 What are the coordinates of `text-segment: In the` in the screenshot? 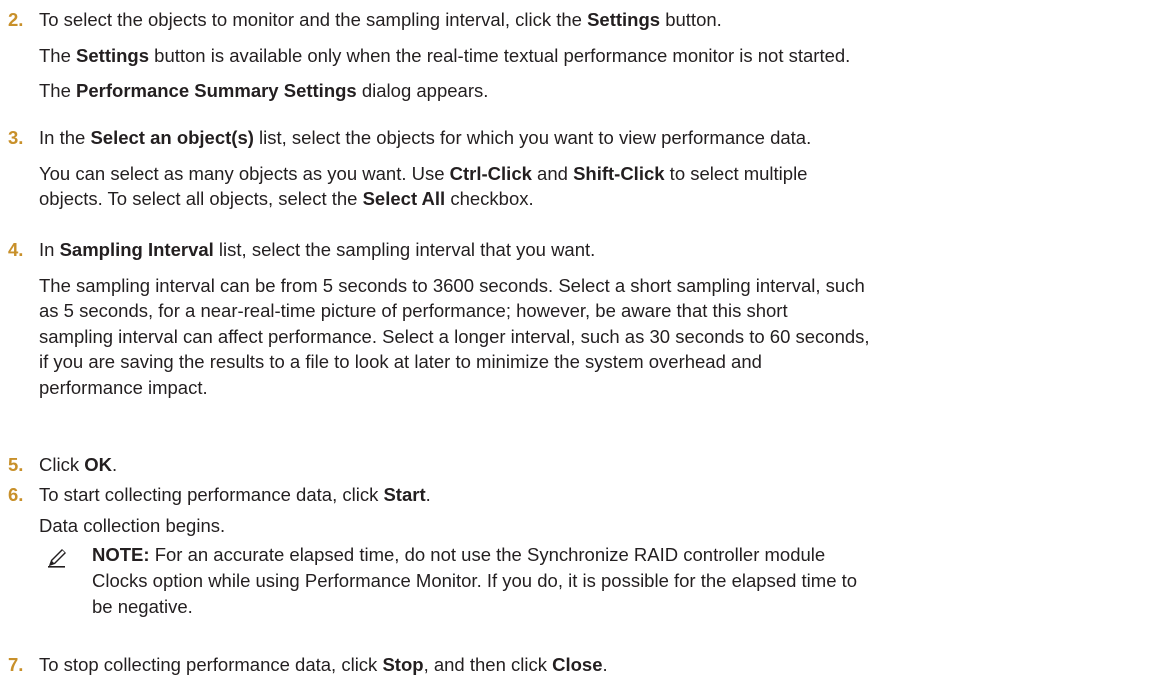 It's located at (65, 137).